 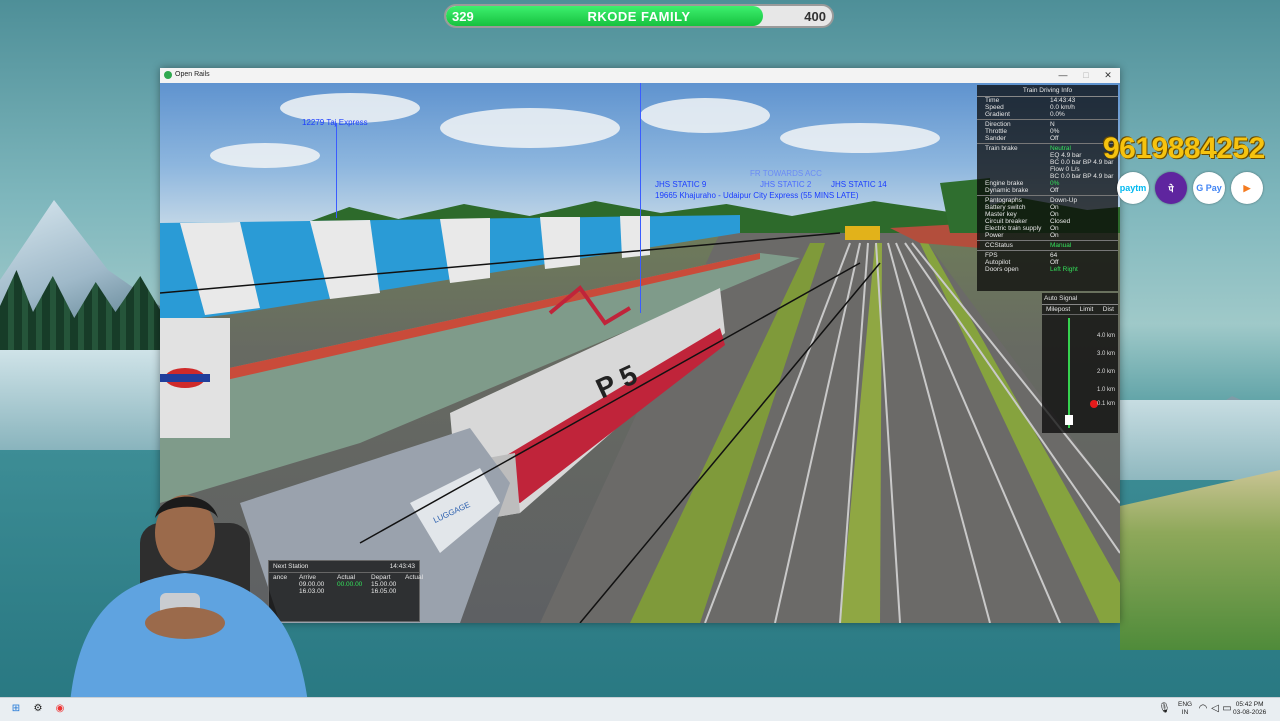 I want to click on signal-distance: 1.0 km, so click(x=1105, y=390).